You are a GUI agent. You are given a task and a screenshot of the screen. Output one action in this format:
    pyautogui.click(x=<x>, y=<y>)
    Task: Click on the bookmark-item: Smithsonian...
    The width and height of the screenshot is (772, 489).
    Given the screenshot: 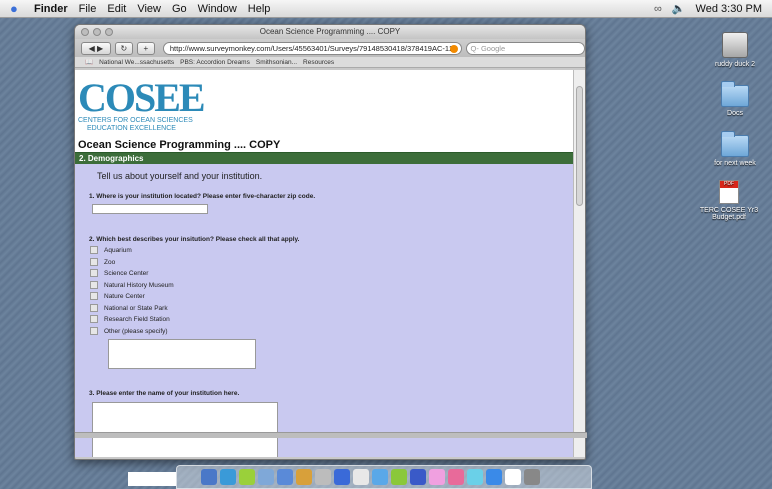 What is the action you would take?
    pyautogui.click(x=276, y=62)
    